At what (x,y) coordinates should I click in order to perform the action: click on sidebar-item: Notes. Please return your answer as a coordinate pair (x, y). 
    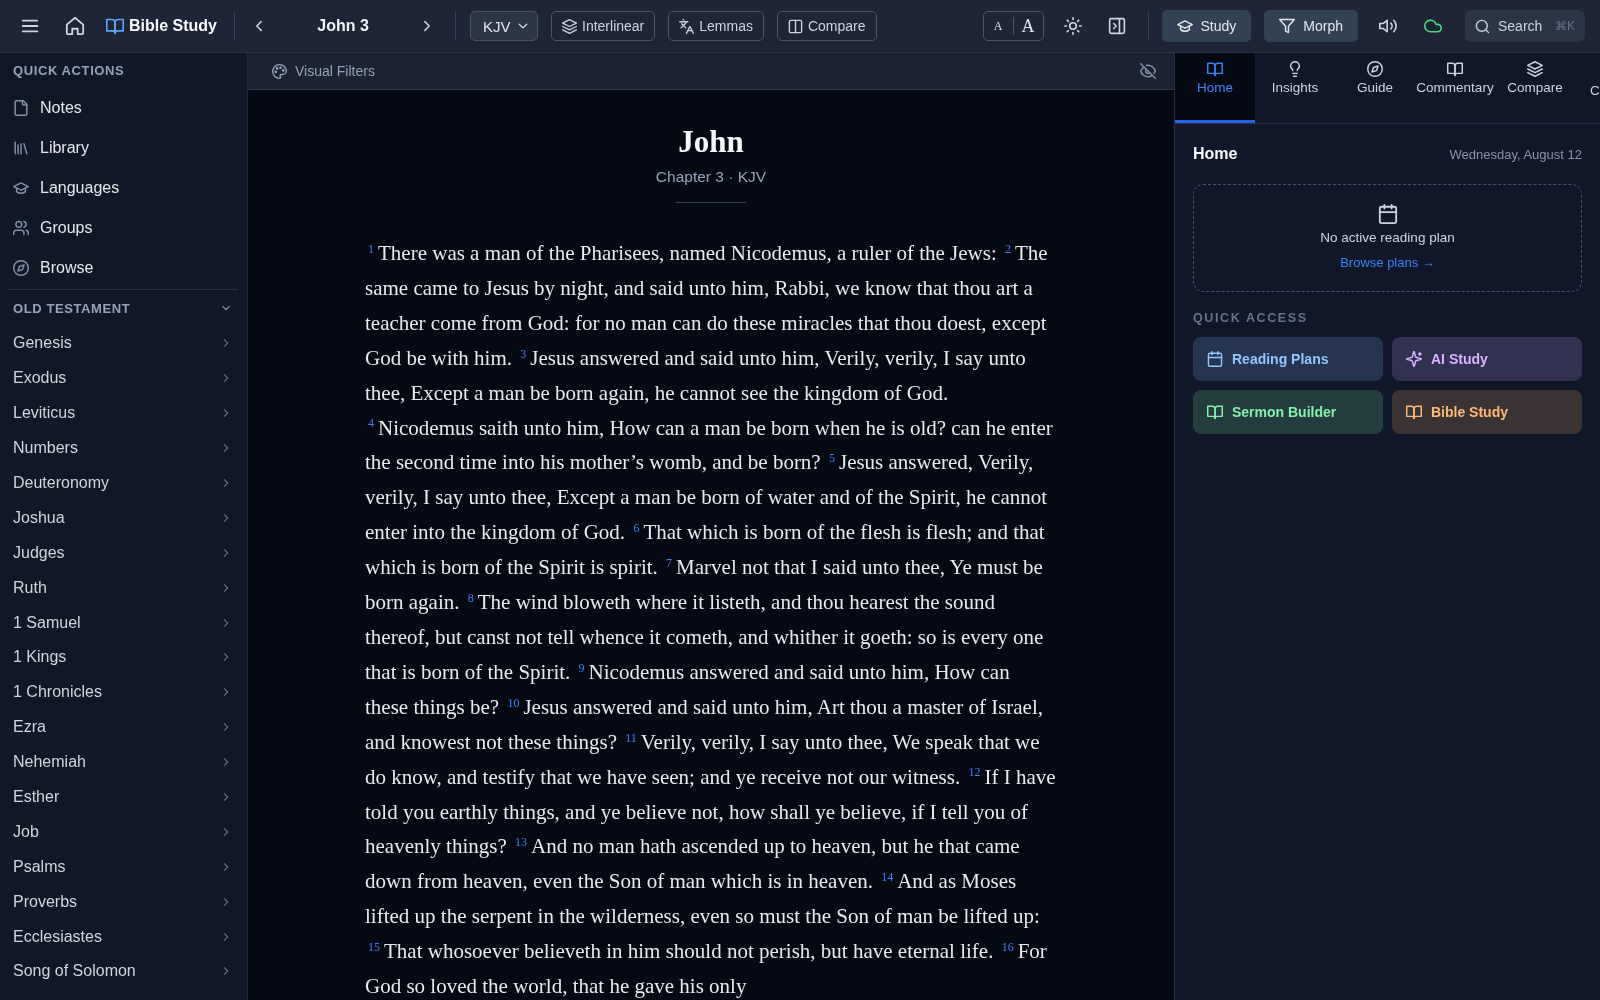
    Looking at the image, I should click on (123, 108).